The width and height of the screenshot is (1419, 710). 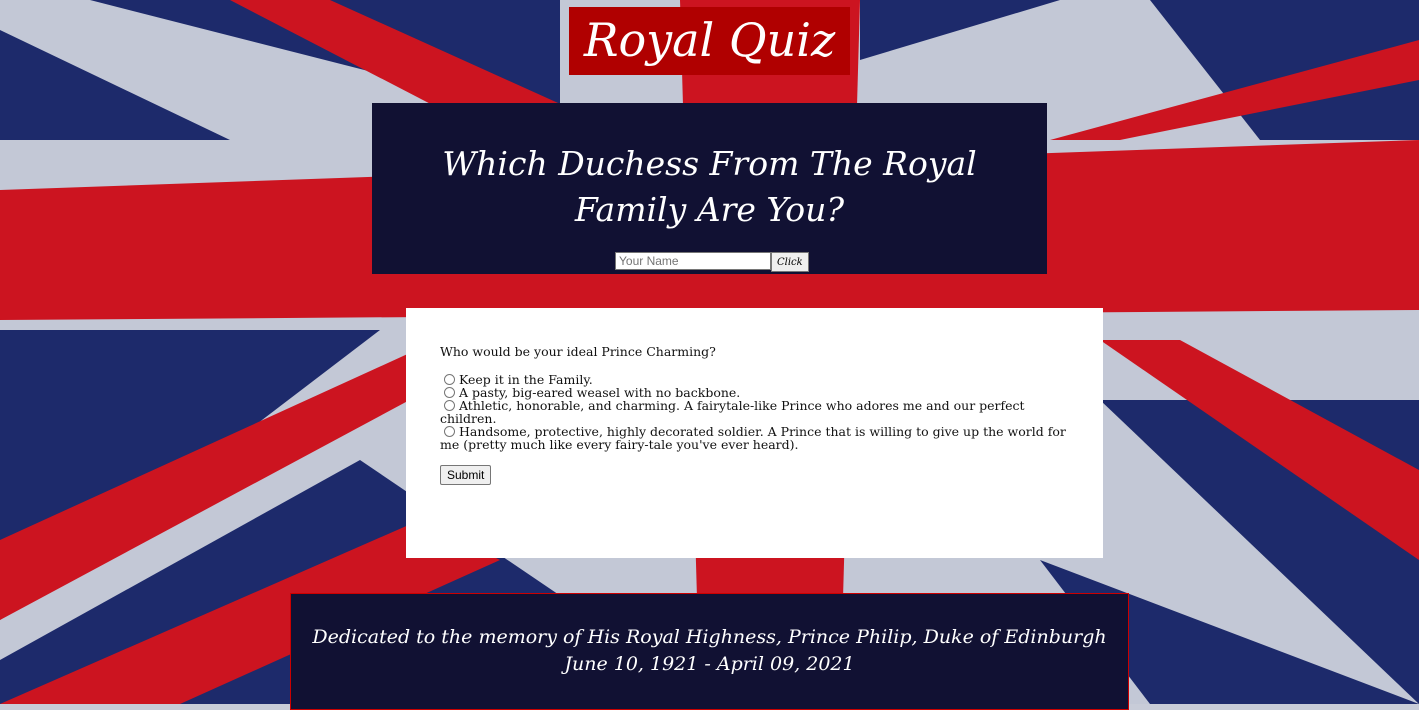 I want to click on option-4-radio, so click(x=449, y=431).